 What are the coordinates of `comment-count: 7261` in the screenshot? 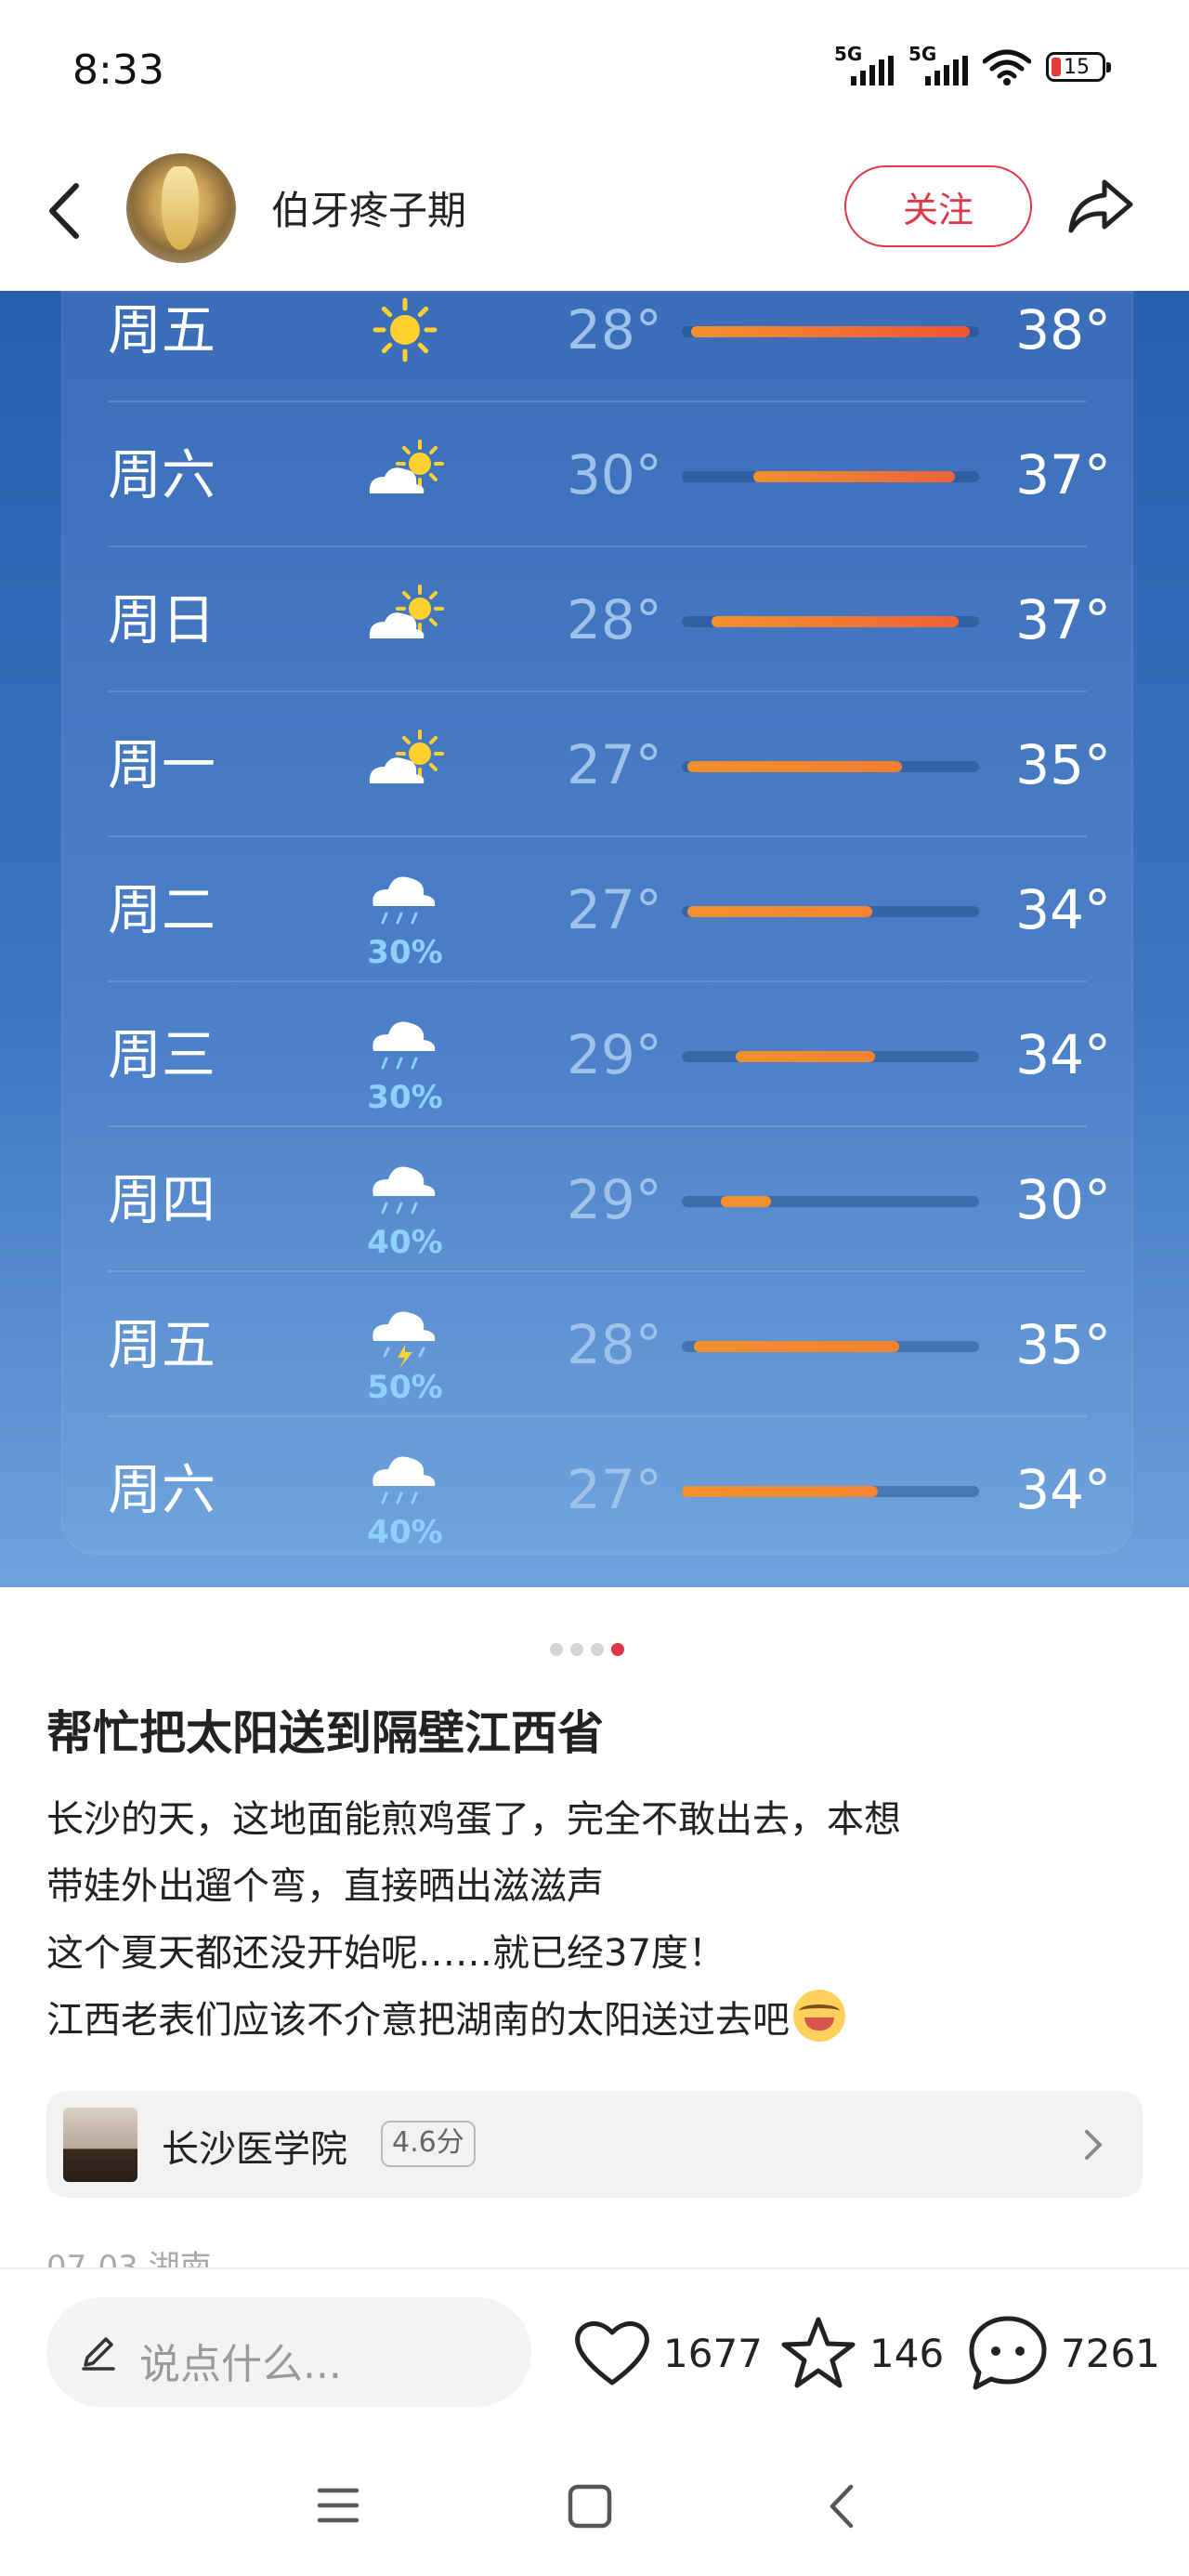 It's located at (1110, 2353).